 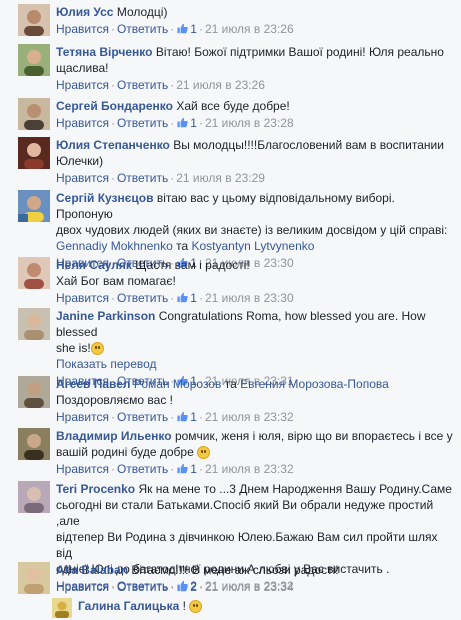 What do you see at coordinates (175, 123) in the screenshot?
I see `comment-actions: Нравится · Ответить · 1 · 21 июля в 23:28` at bounding box center [175, 123].